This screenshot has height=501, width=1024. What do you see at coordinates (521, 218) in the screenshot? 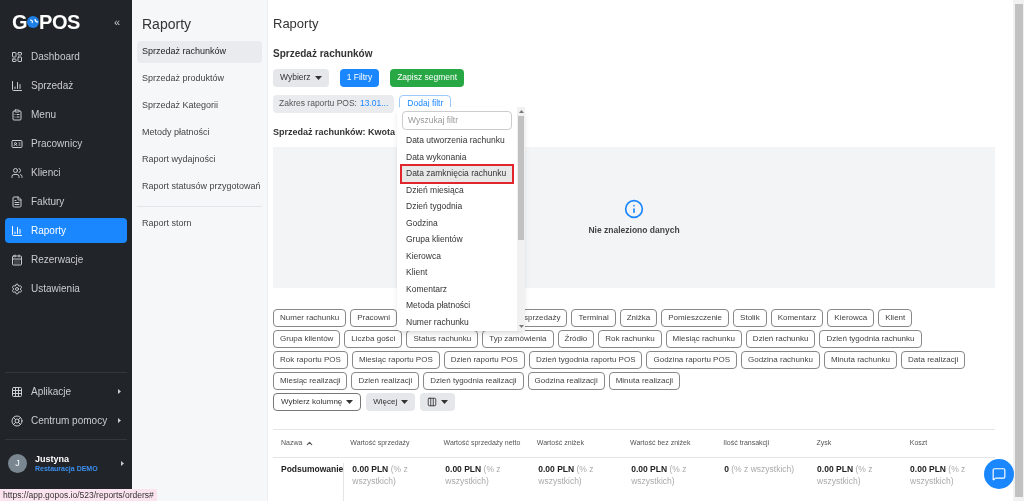
I see `scrollbar` at bounding box center [521, 218].